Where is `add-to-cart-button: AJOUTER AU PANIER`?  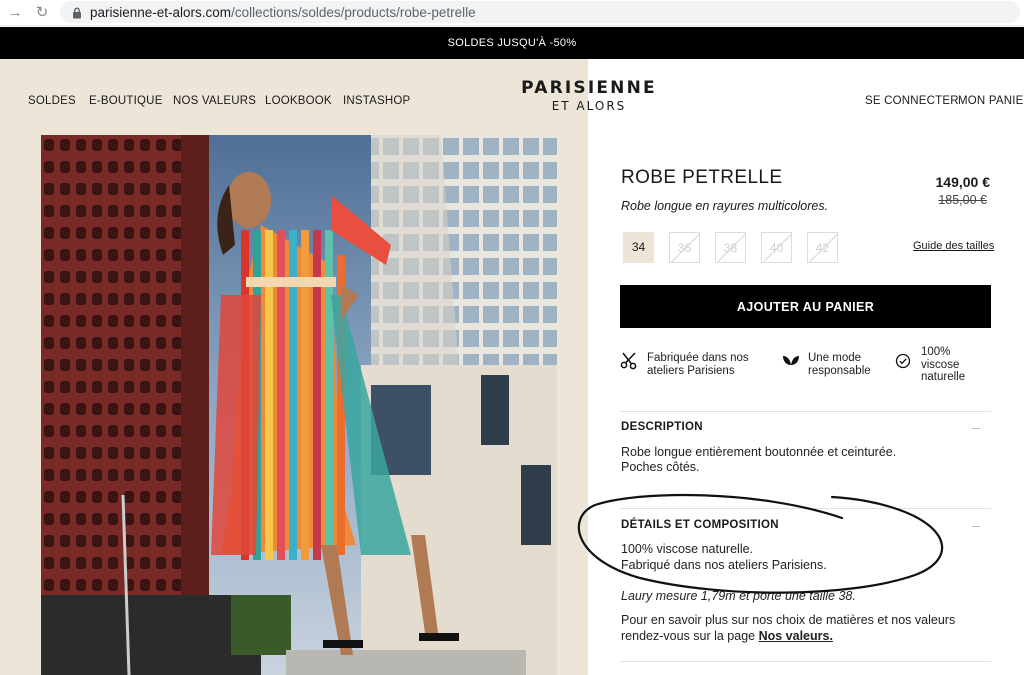 add-to-cart-button: AJOUTER AU PANIER is located at coordinates (805, 306).